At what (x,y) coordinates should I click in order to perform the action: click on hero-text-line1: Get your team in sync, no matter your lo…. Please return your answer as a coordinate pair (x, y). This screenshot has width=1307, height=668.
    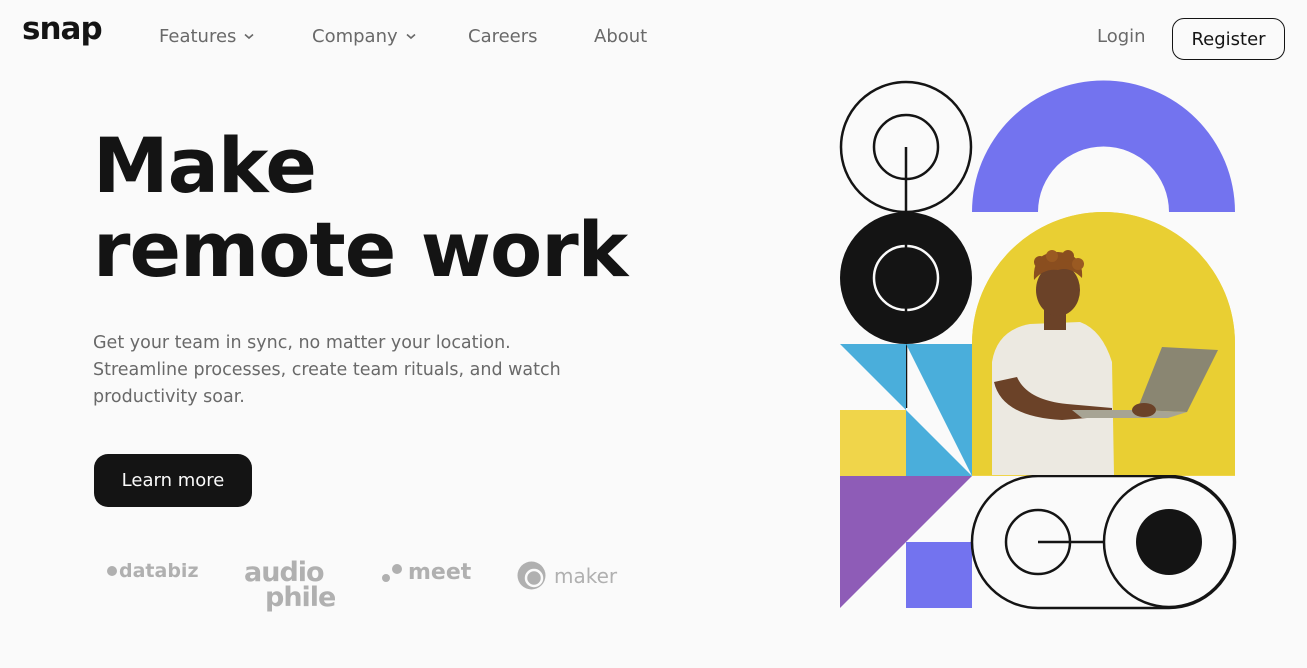
    Looking at the image, I should click on (302, 343).